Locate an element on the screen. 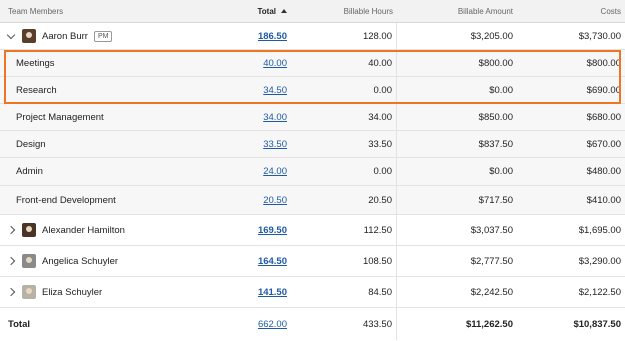  costs: $680.00 is located at coordinates (603, 117).